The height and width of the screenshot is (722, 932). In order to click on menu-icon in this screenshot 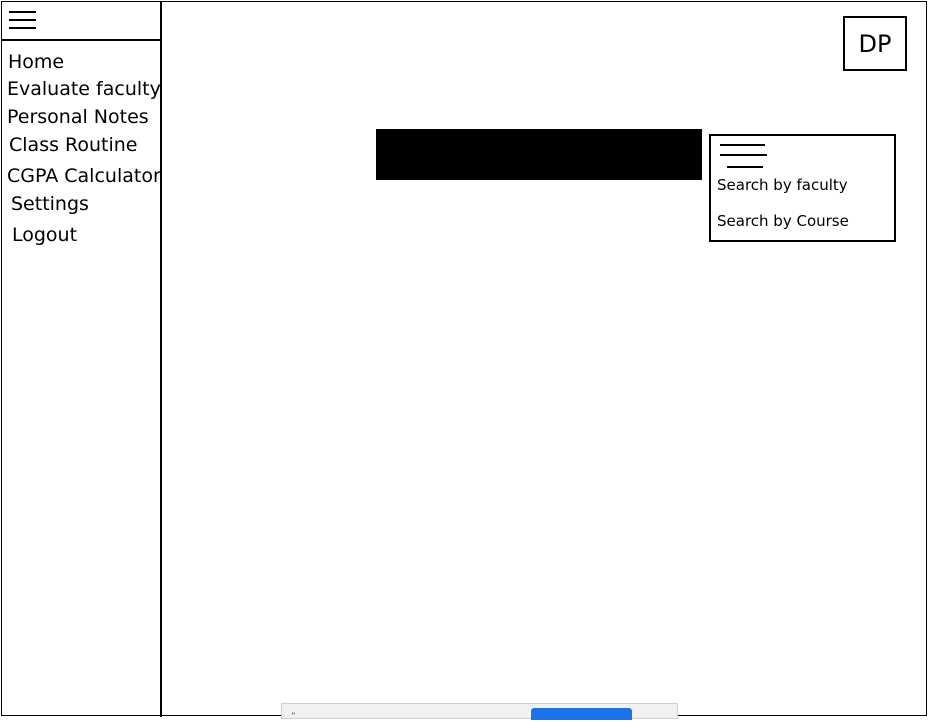, I will do `click(744, 154)`.